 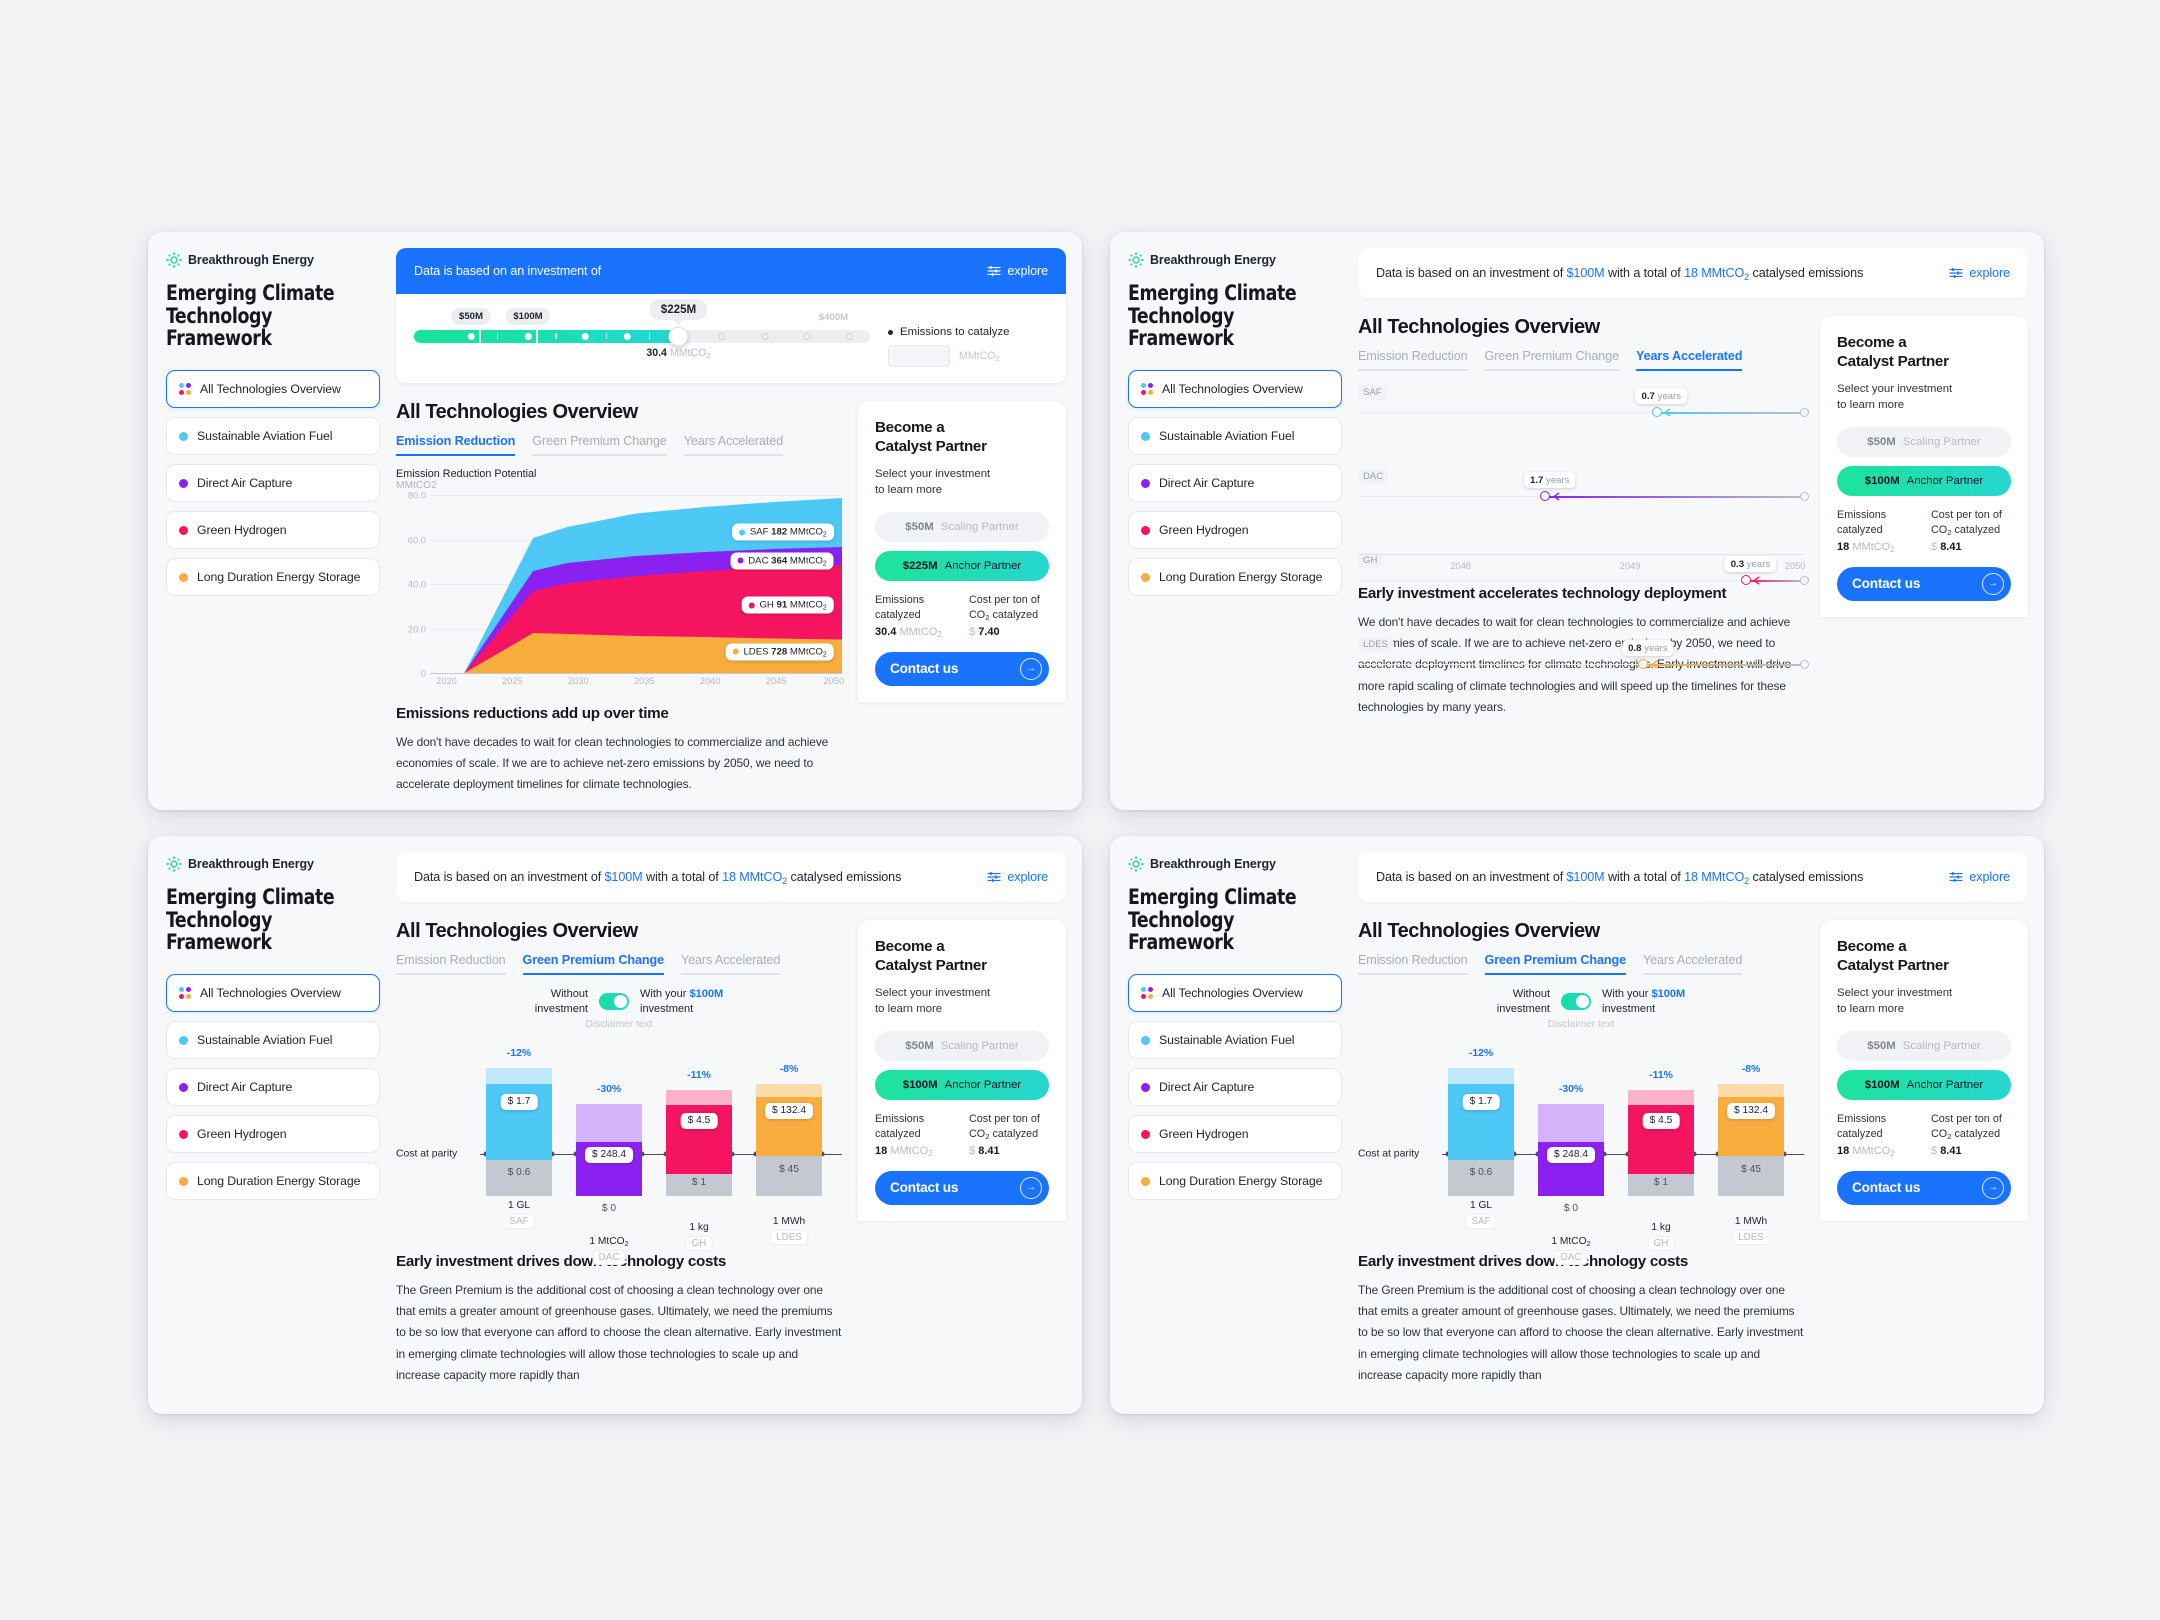 What do you see at coordinates (789, 1169) in the screenshot?
I see `bar-parity-ldes: $ 45` at bounding box center [789, 1169].